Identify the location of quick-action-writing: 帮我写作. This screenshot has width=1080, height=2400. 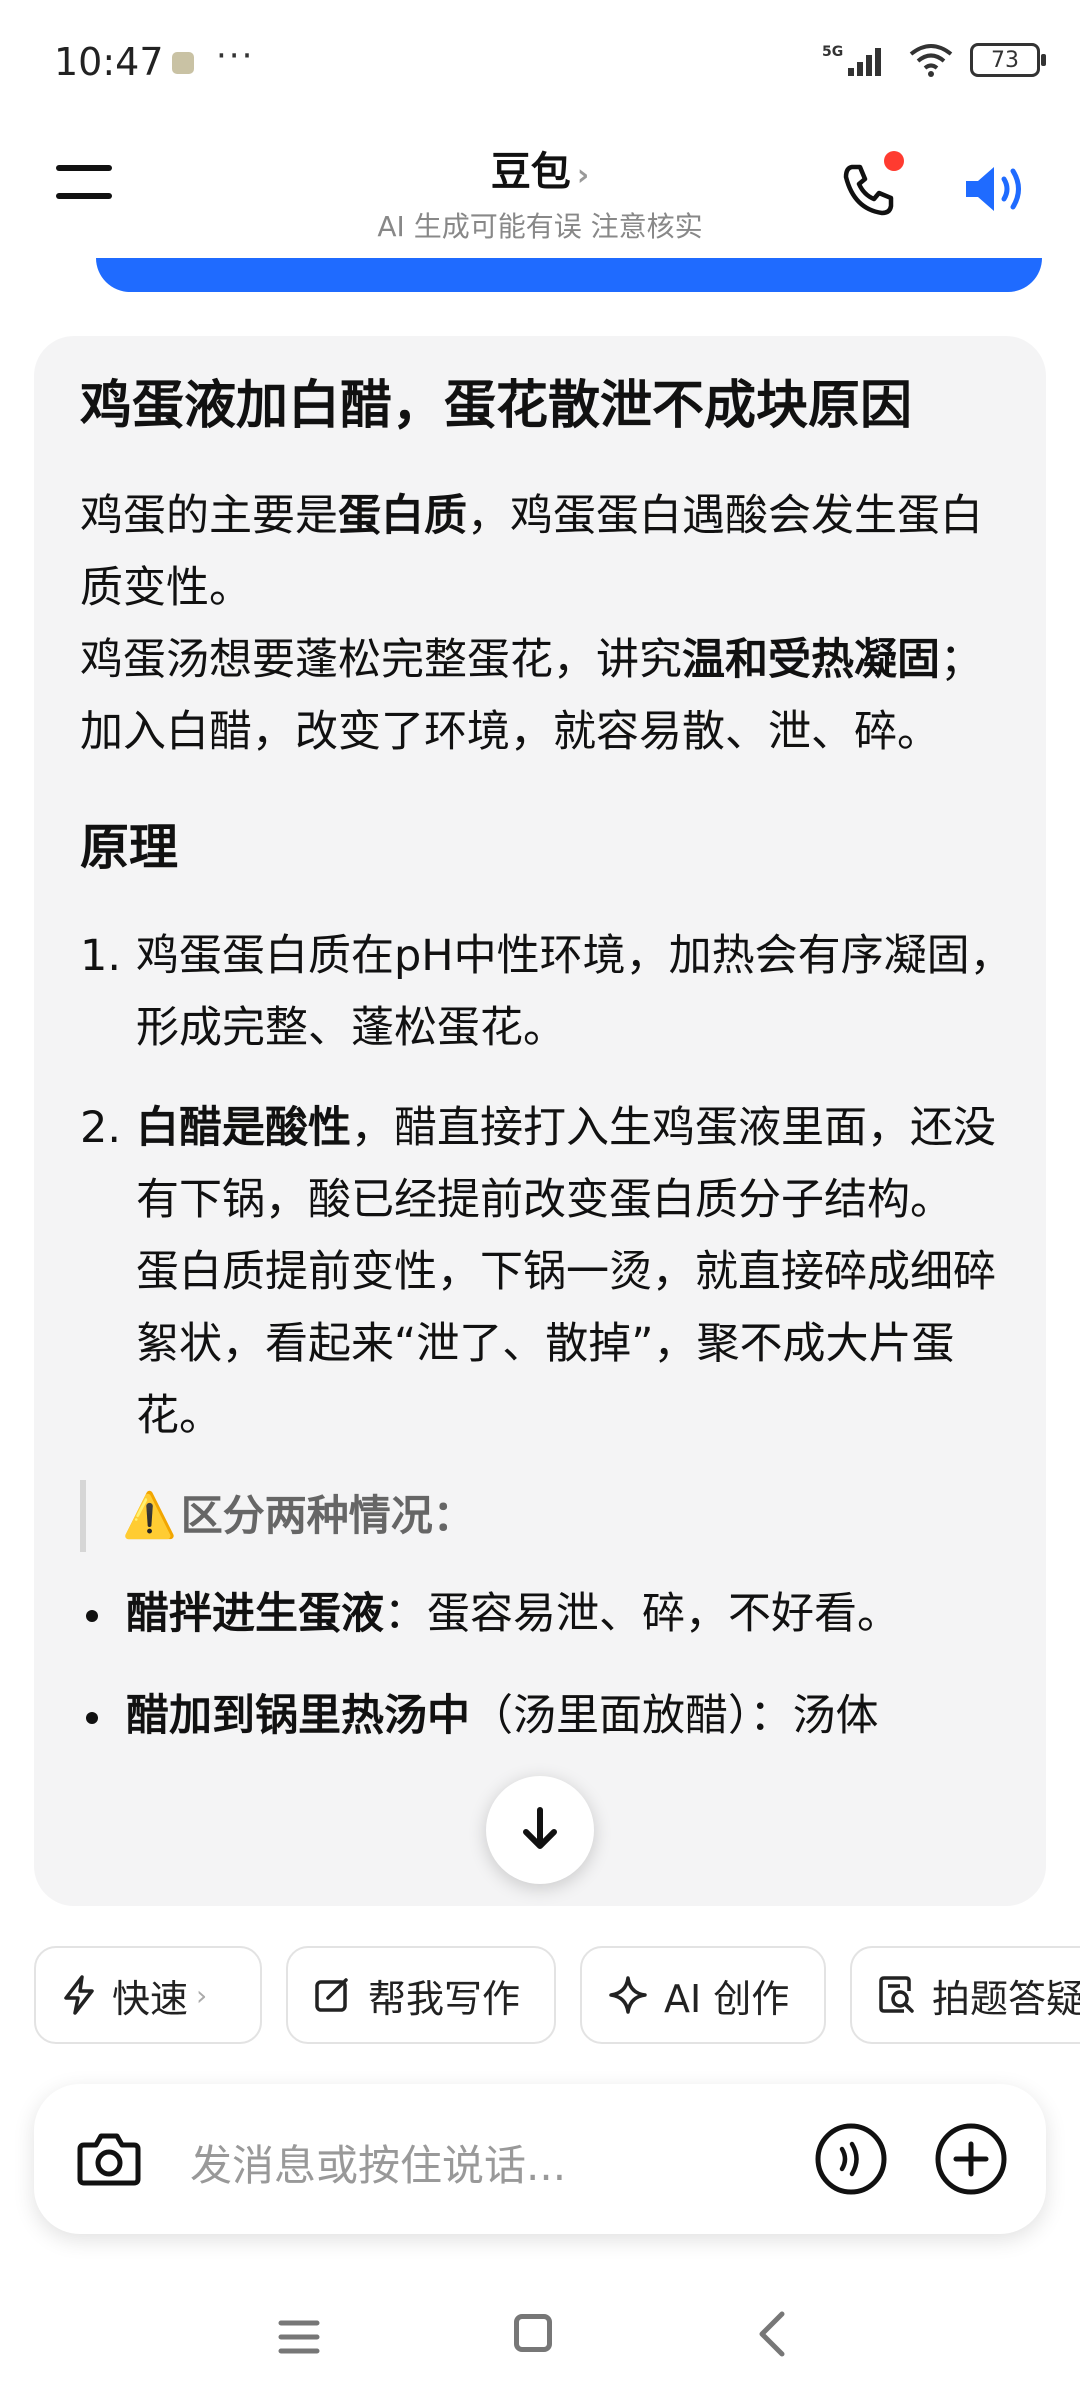
(421, 1995).